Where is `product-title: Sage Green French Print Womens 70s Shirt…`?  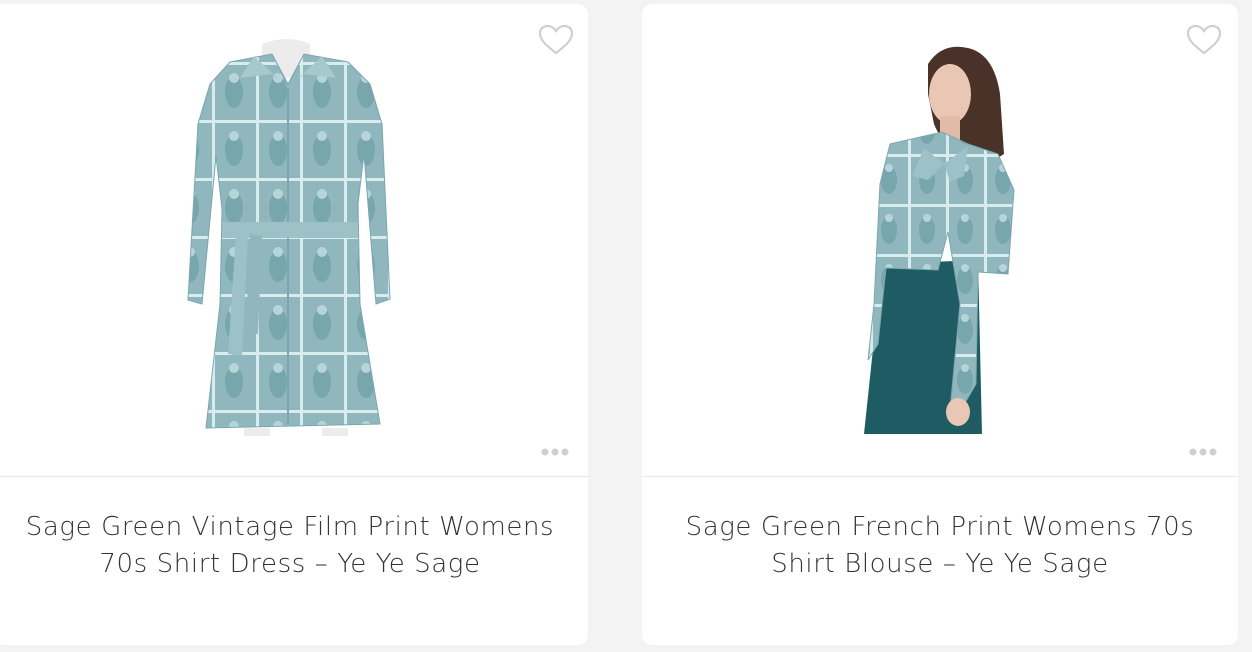
product-title: Sage Green French Print Womens 70s Shirt… is located at coordinates (940, 546).